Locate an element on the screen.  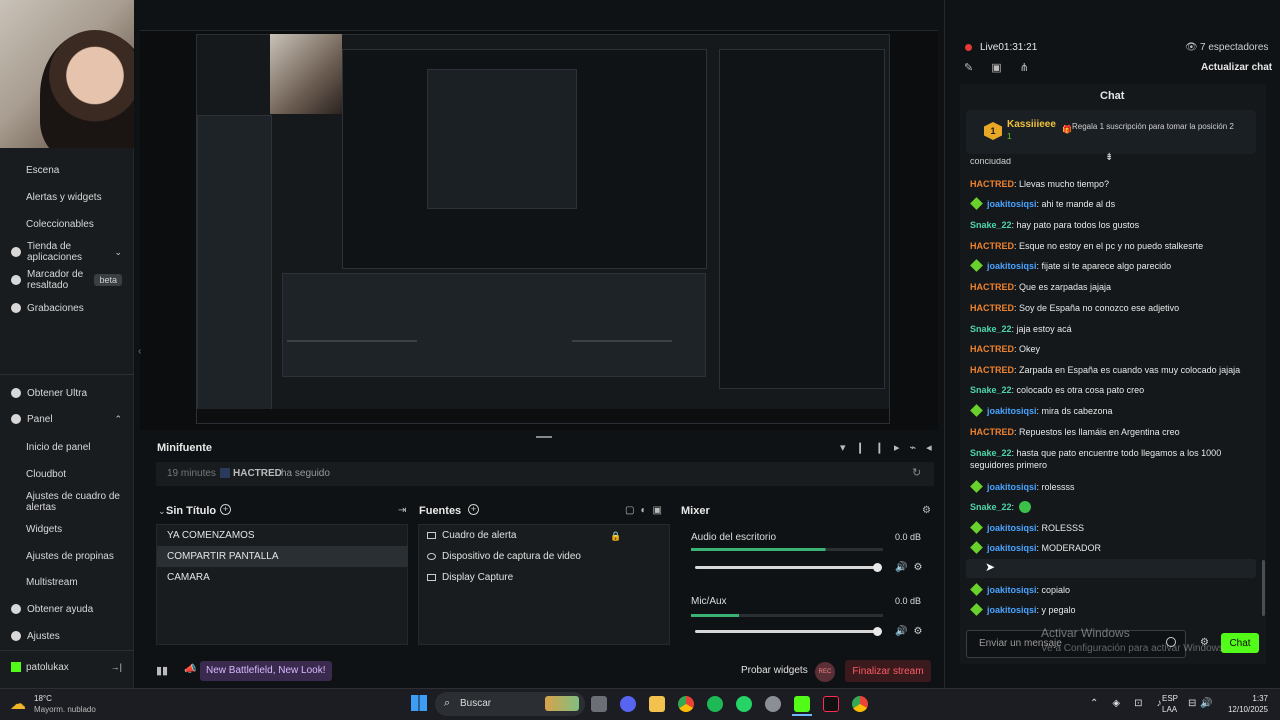
tiktok-icon is located at coordinates (831, 704).